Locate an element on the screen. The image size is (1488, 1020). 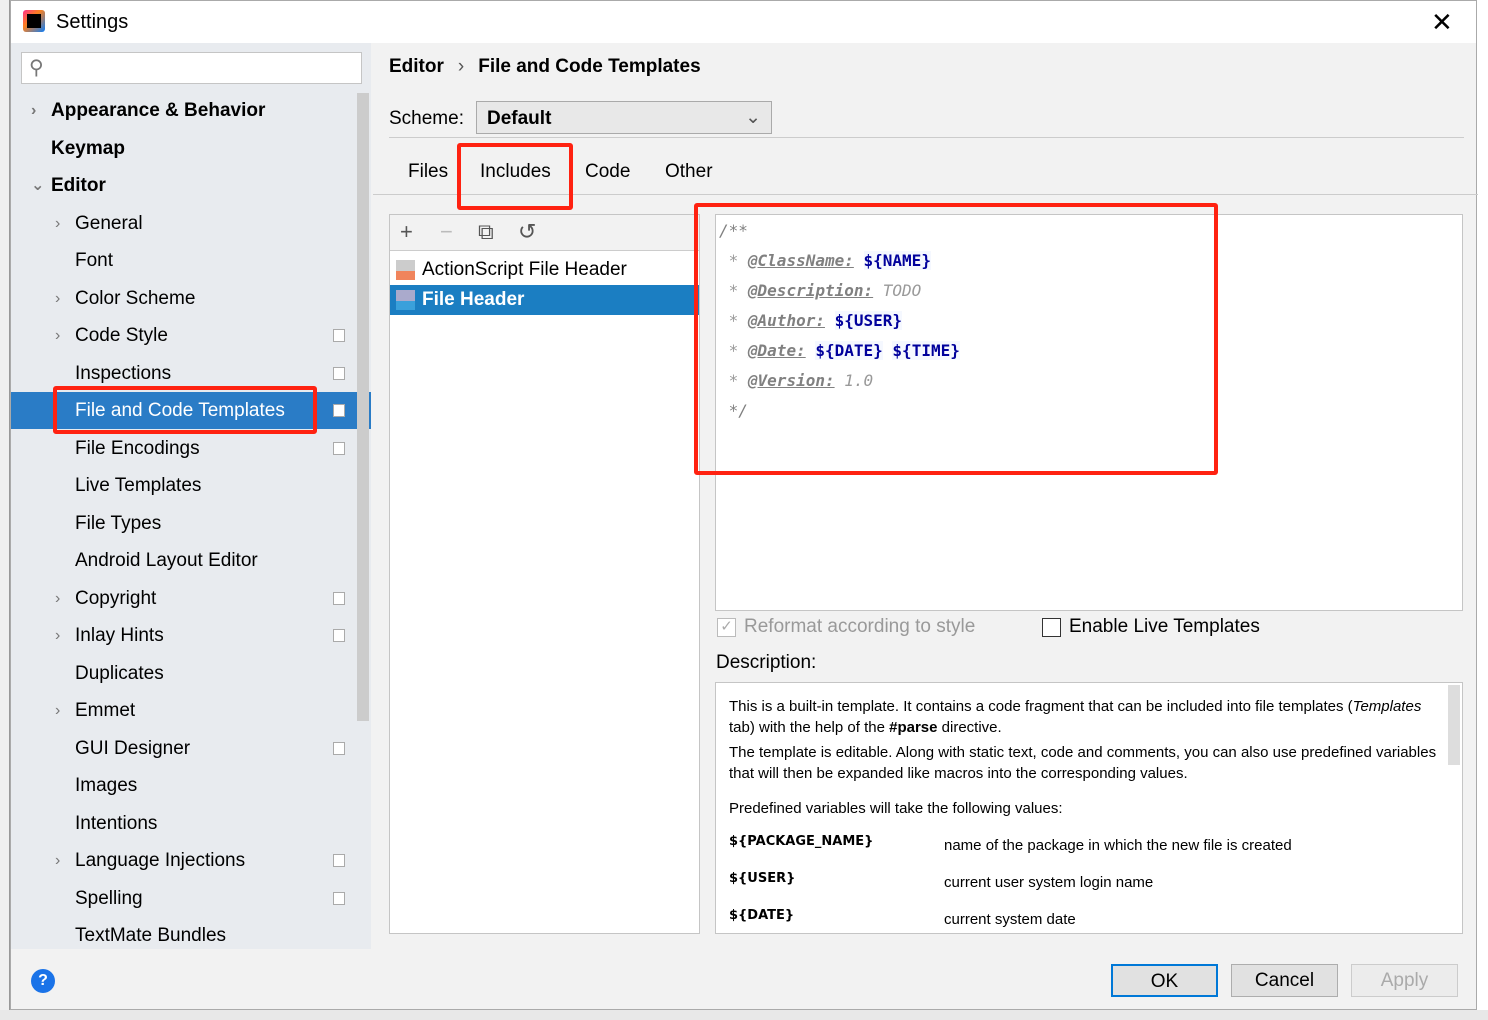
tree-item-emmet: › Emmet is located at coordinates (191, 710).